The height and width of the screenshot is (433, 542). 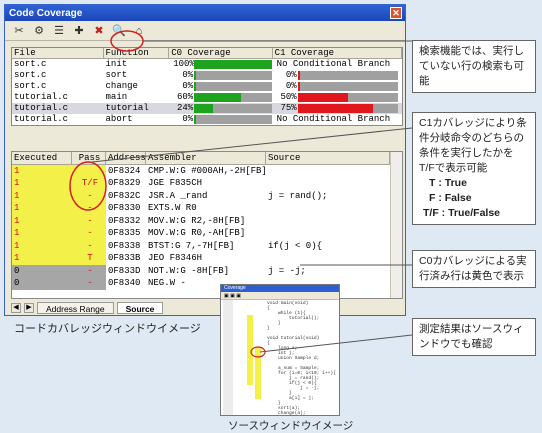 What do you see at coordinates (127, 41) in the screenshot?
I see `find-icon-highlight` at bounding box center [127, 41].